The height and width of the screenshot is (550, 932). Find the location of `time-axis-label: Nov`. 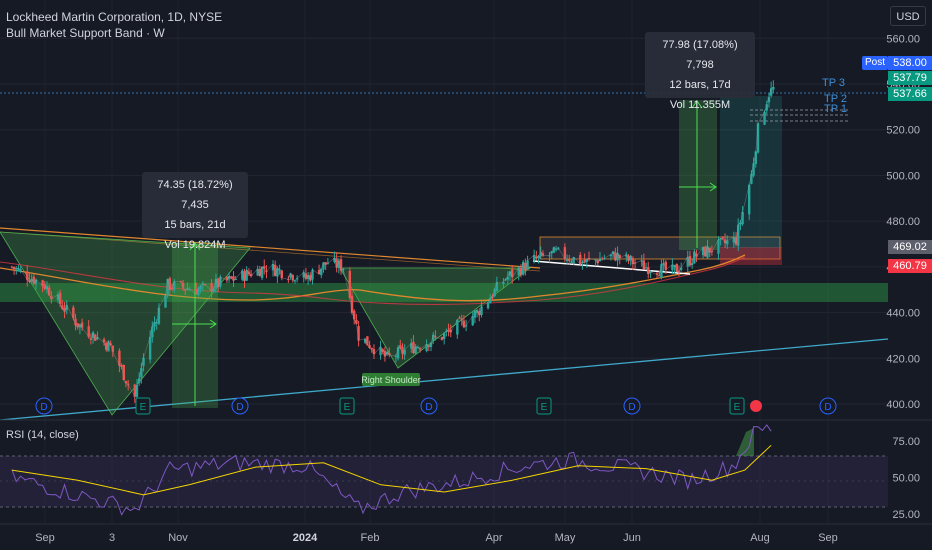

time-axis-label: Nov is located at coordinates (178, 538).